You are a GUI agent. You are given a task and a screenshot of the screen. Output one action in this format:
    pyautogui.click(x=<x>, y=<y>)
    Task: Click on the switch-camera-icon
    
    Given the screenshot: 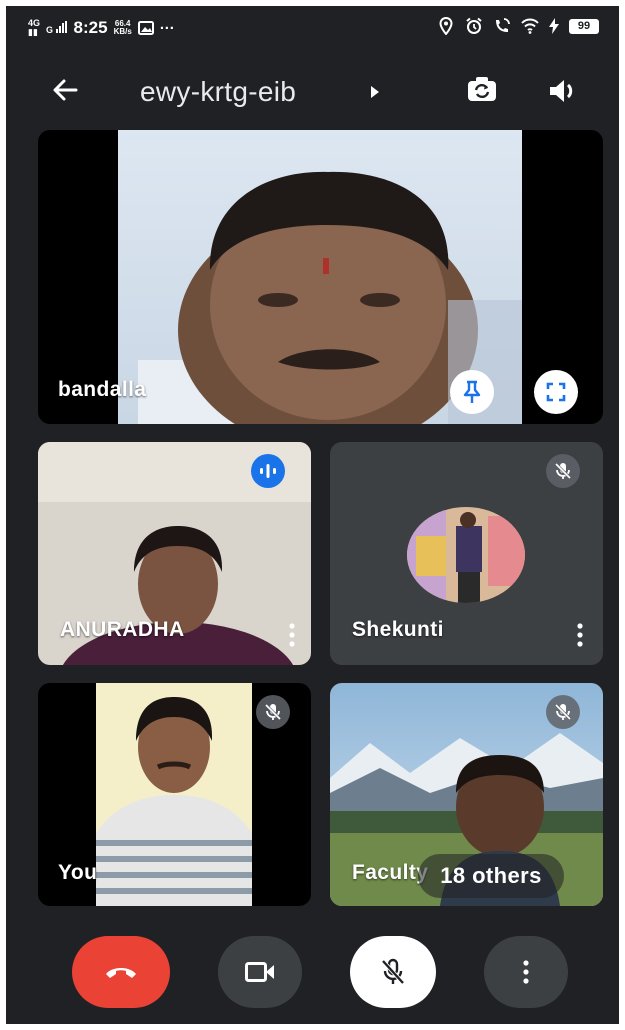 What is the action you would take?
    pyautogui.click(x=482, y=90)
    